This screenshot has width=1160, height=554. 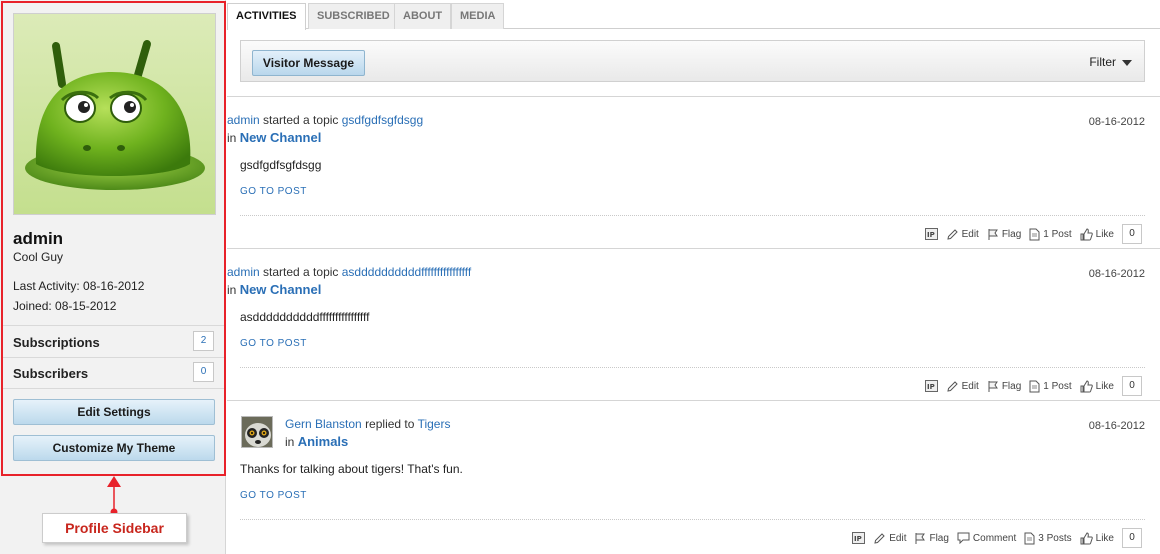 I want to click on subscribers-count: 0, so click(x=203, y=372).